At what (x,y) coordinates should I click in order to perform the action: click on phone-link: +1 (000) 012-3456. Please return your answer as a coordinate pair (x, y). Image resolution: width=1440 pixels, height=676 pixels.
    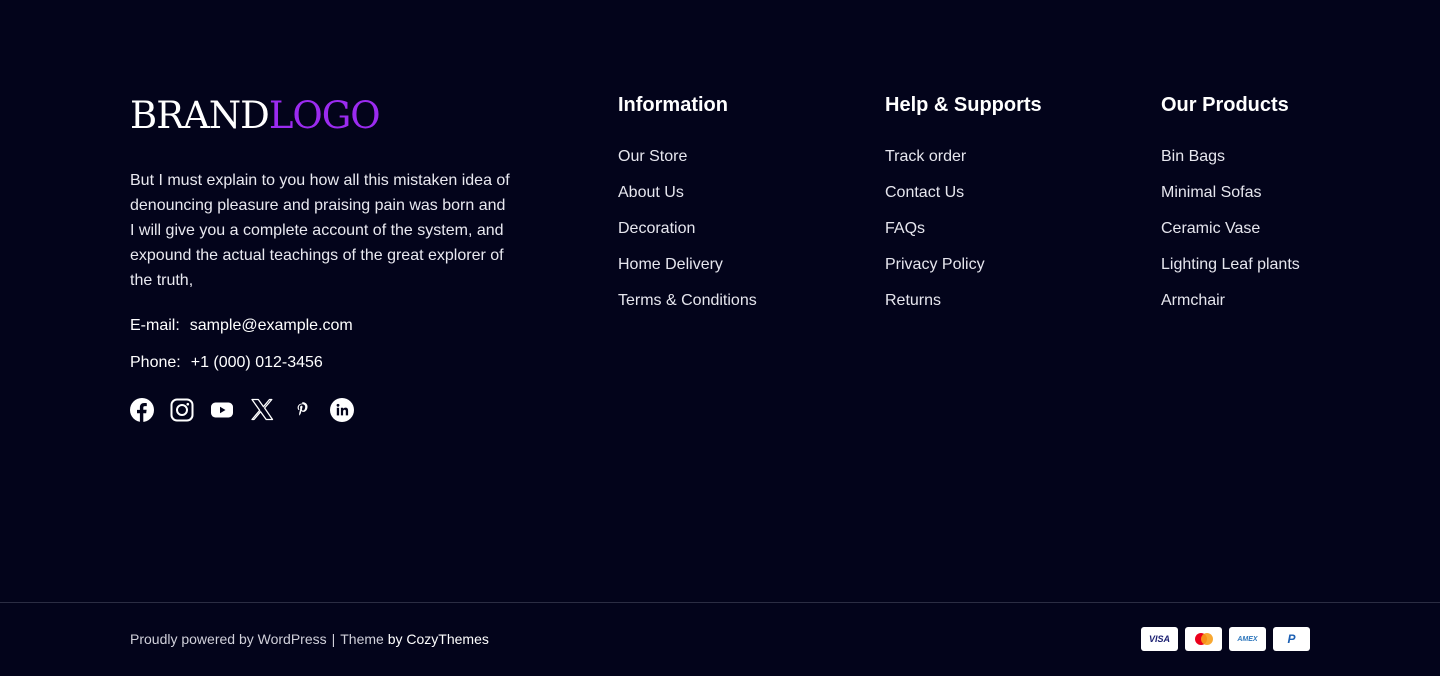
    Looking at the image, I should click on (257, 362).